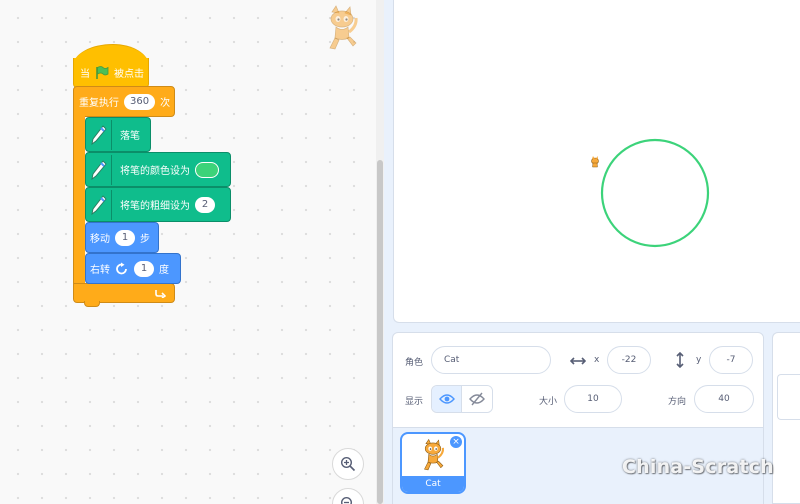  Describe the element at coordinates (207, 169) in the screenshot. I see `pen-color-picker` at that location.